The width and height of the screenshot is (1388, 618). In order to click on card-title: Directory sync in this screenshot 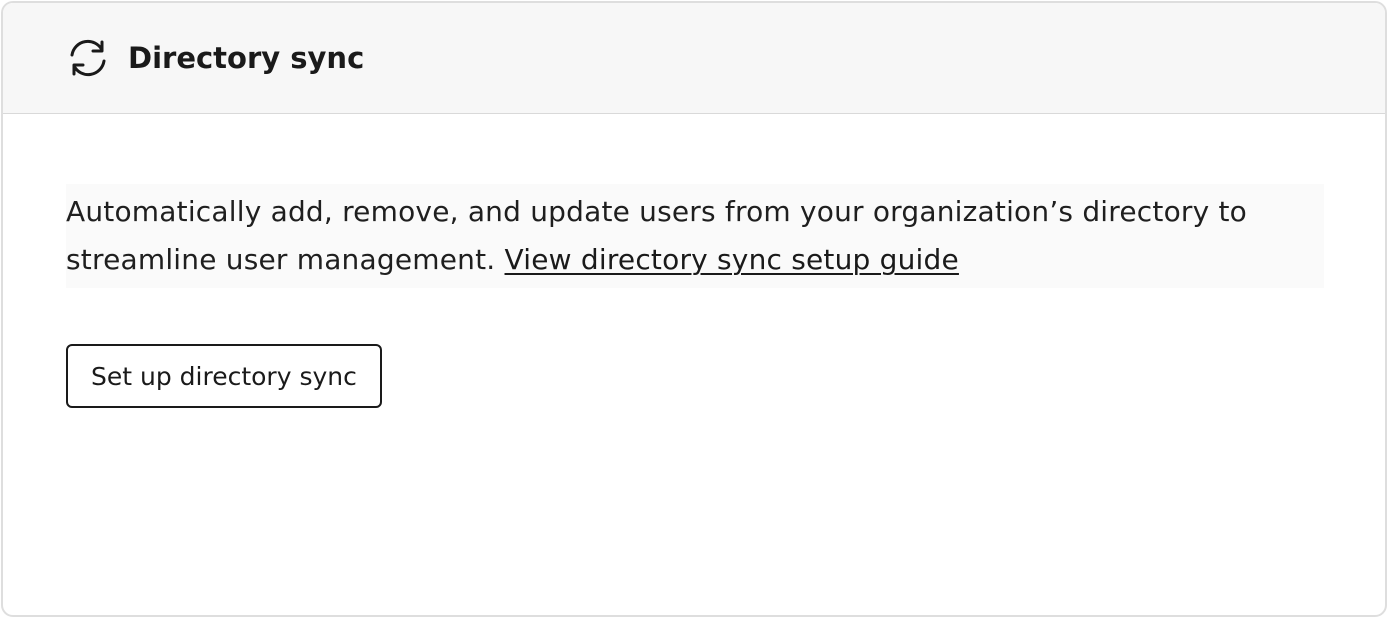, I will do `click(246, 58)`.